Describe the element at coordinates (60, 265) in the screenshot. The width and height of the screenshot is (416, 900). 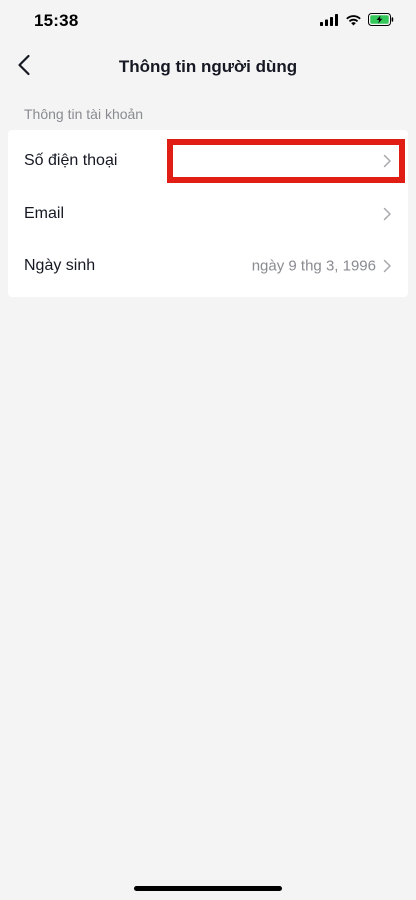
I see `row-label: Ngày sinh` at that location.